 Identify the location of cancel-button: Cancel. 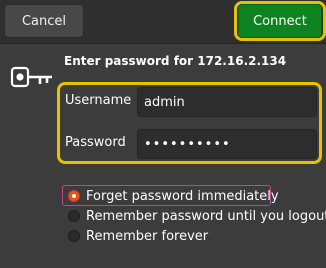
(44, 21).